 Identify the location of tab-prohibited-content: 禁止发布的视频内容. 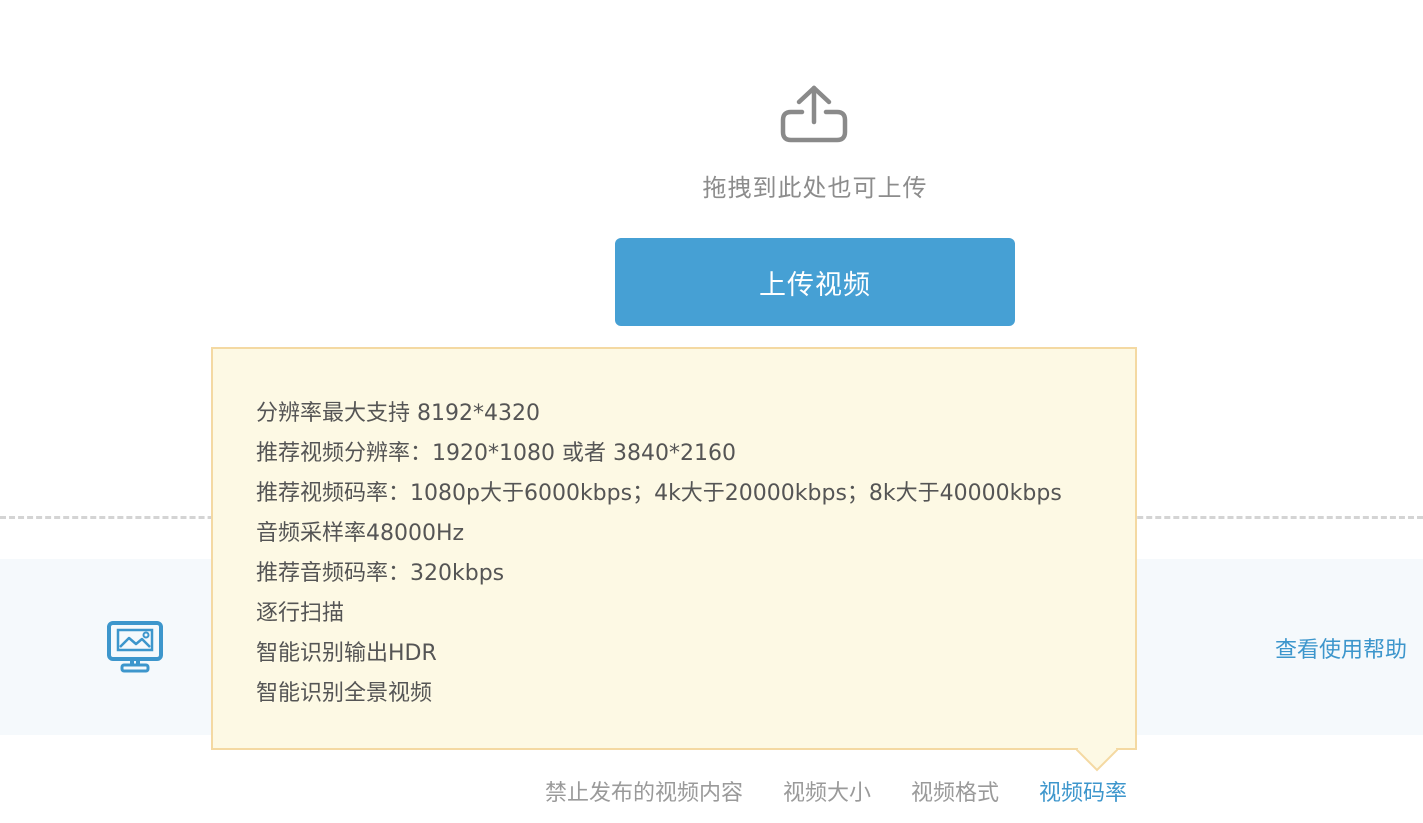
(644, 791).